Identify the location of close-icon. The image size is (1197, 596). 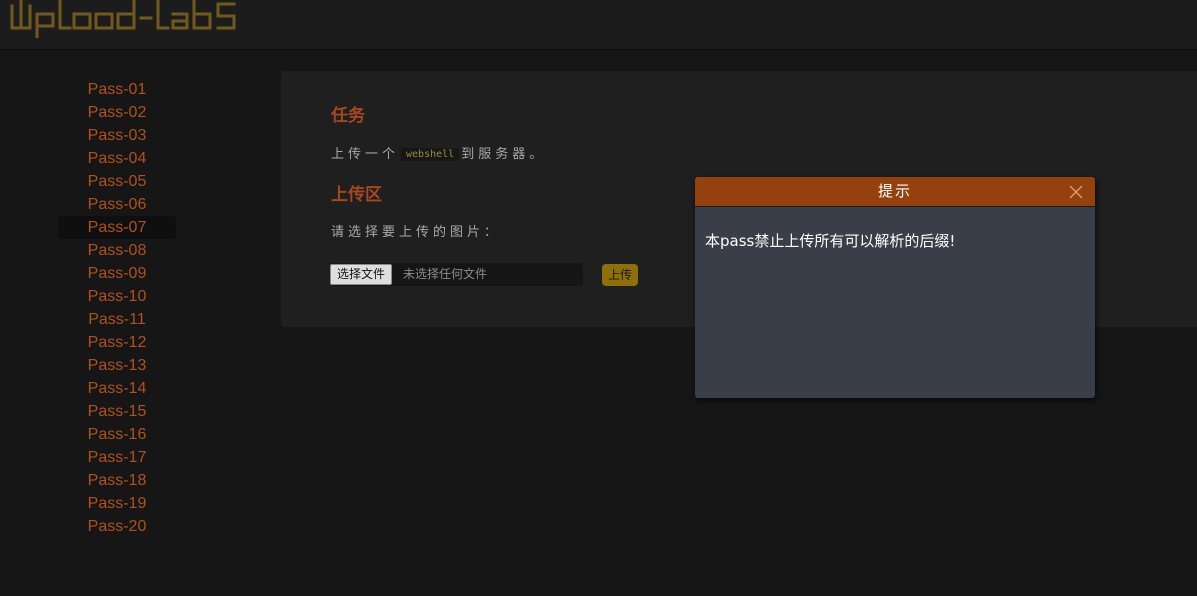
(1076, 192).